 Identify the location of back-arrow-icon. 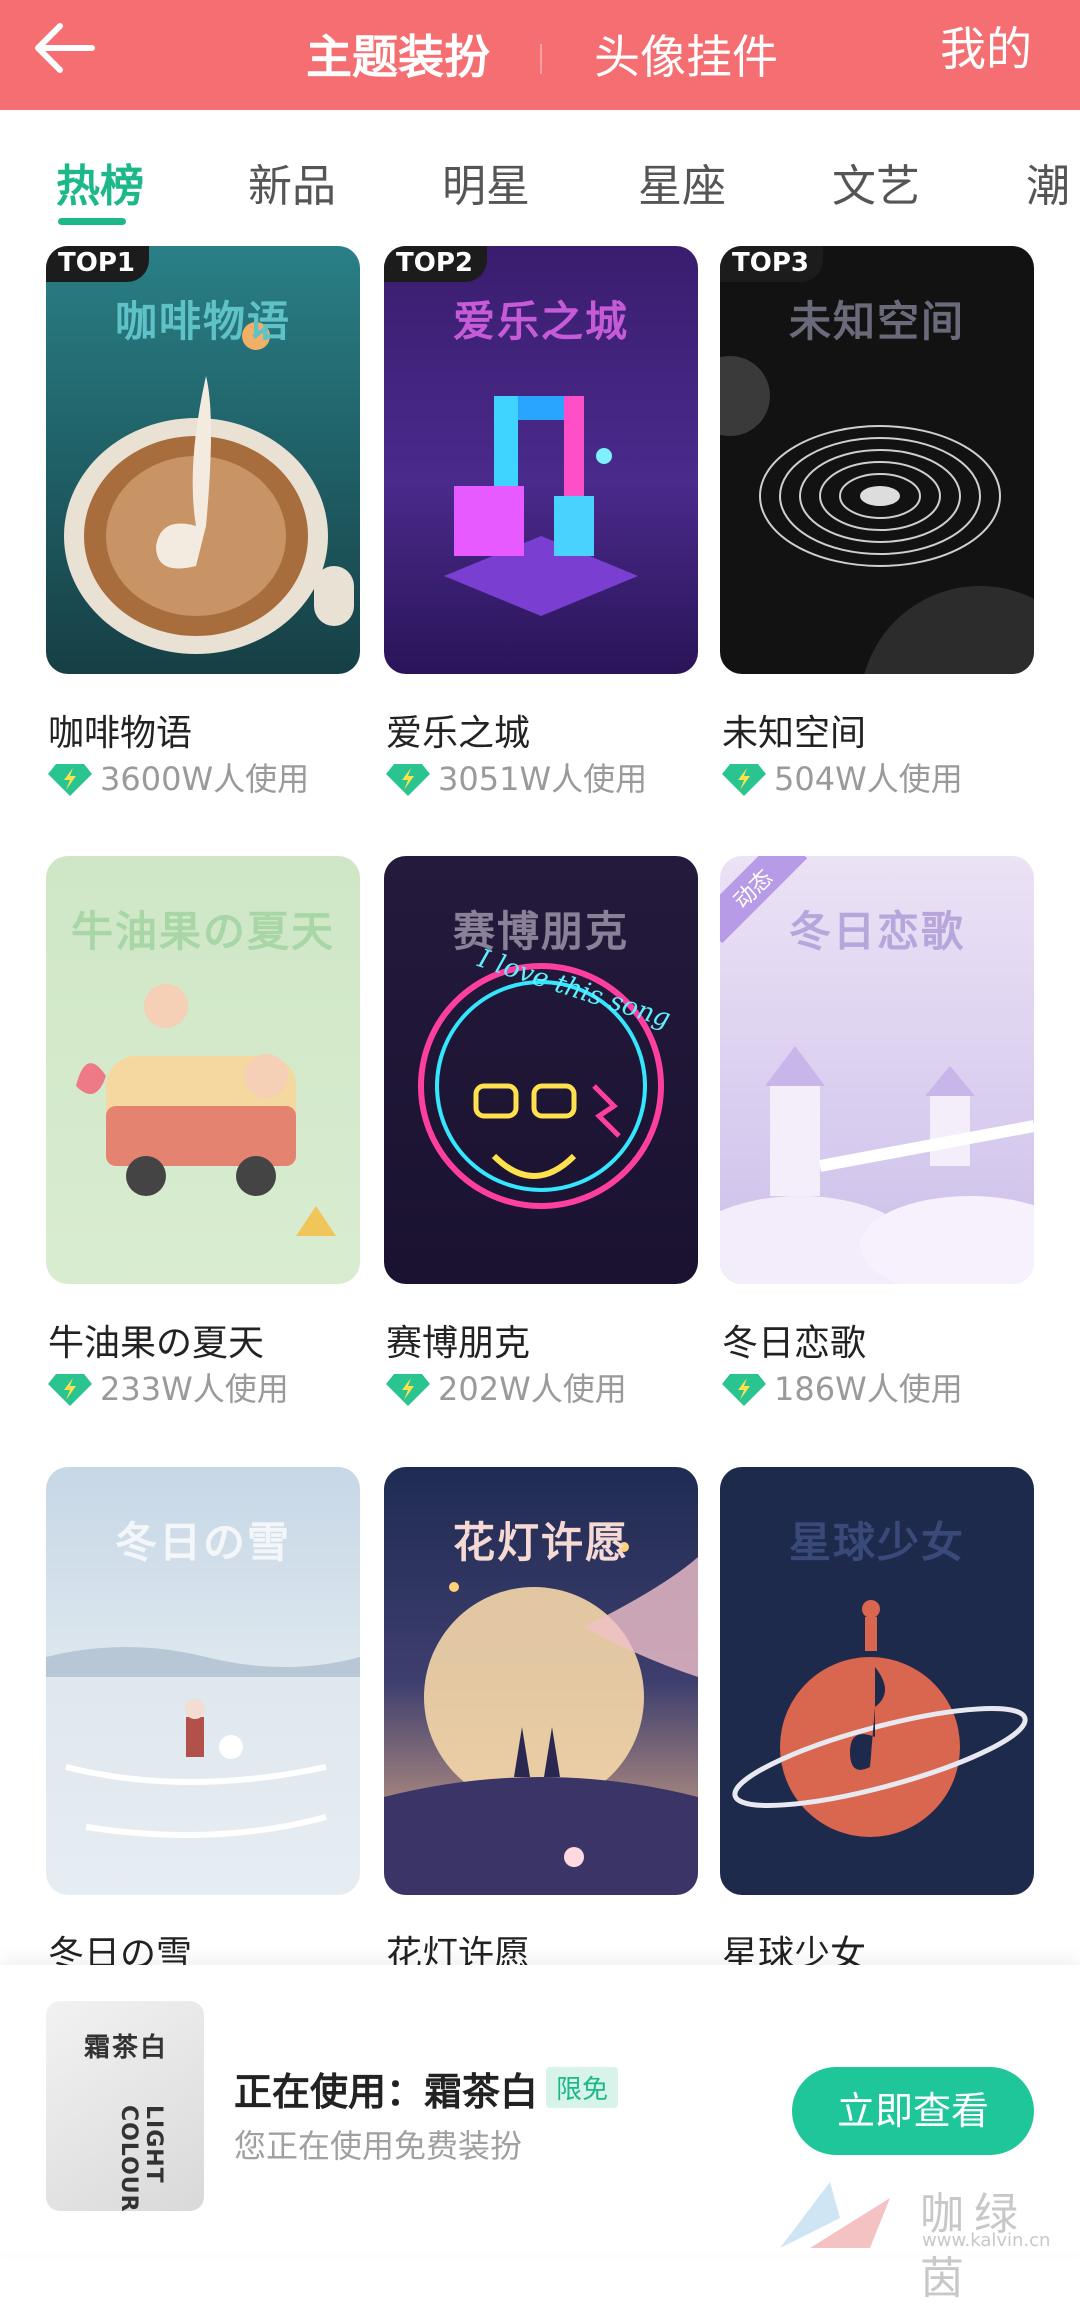
(65, 48).